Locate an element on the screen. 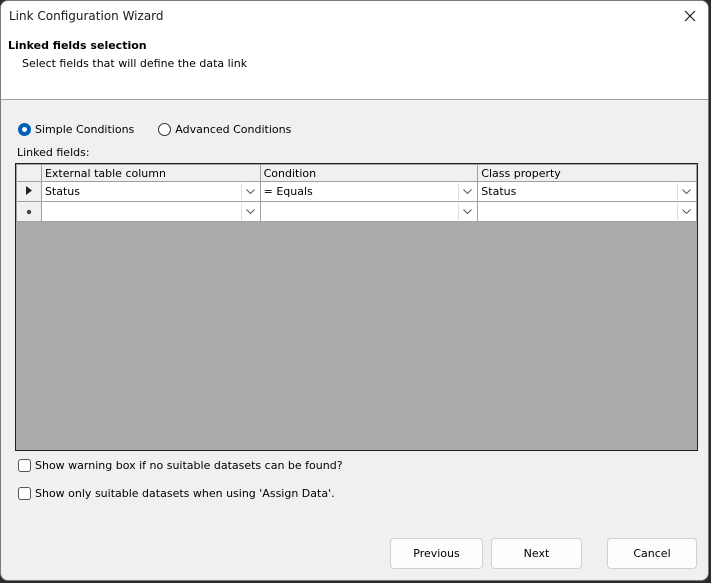 The image size is (711, 583). advanced-conditions-radio: Advanced Conditions is located at coordinates (224, 129).